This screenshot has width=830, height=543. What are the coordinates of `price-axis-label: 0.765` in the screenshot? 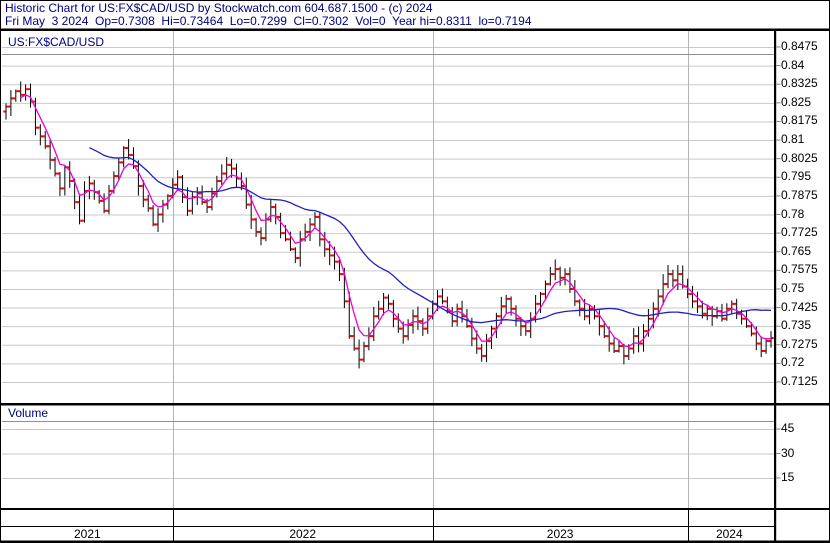 It's located at (796, 250).